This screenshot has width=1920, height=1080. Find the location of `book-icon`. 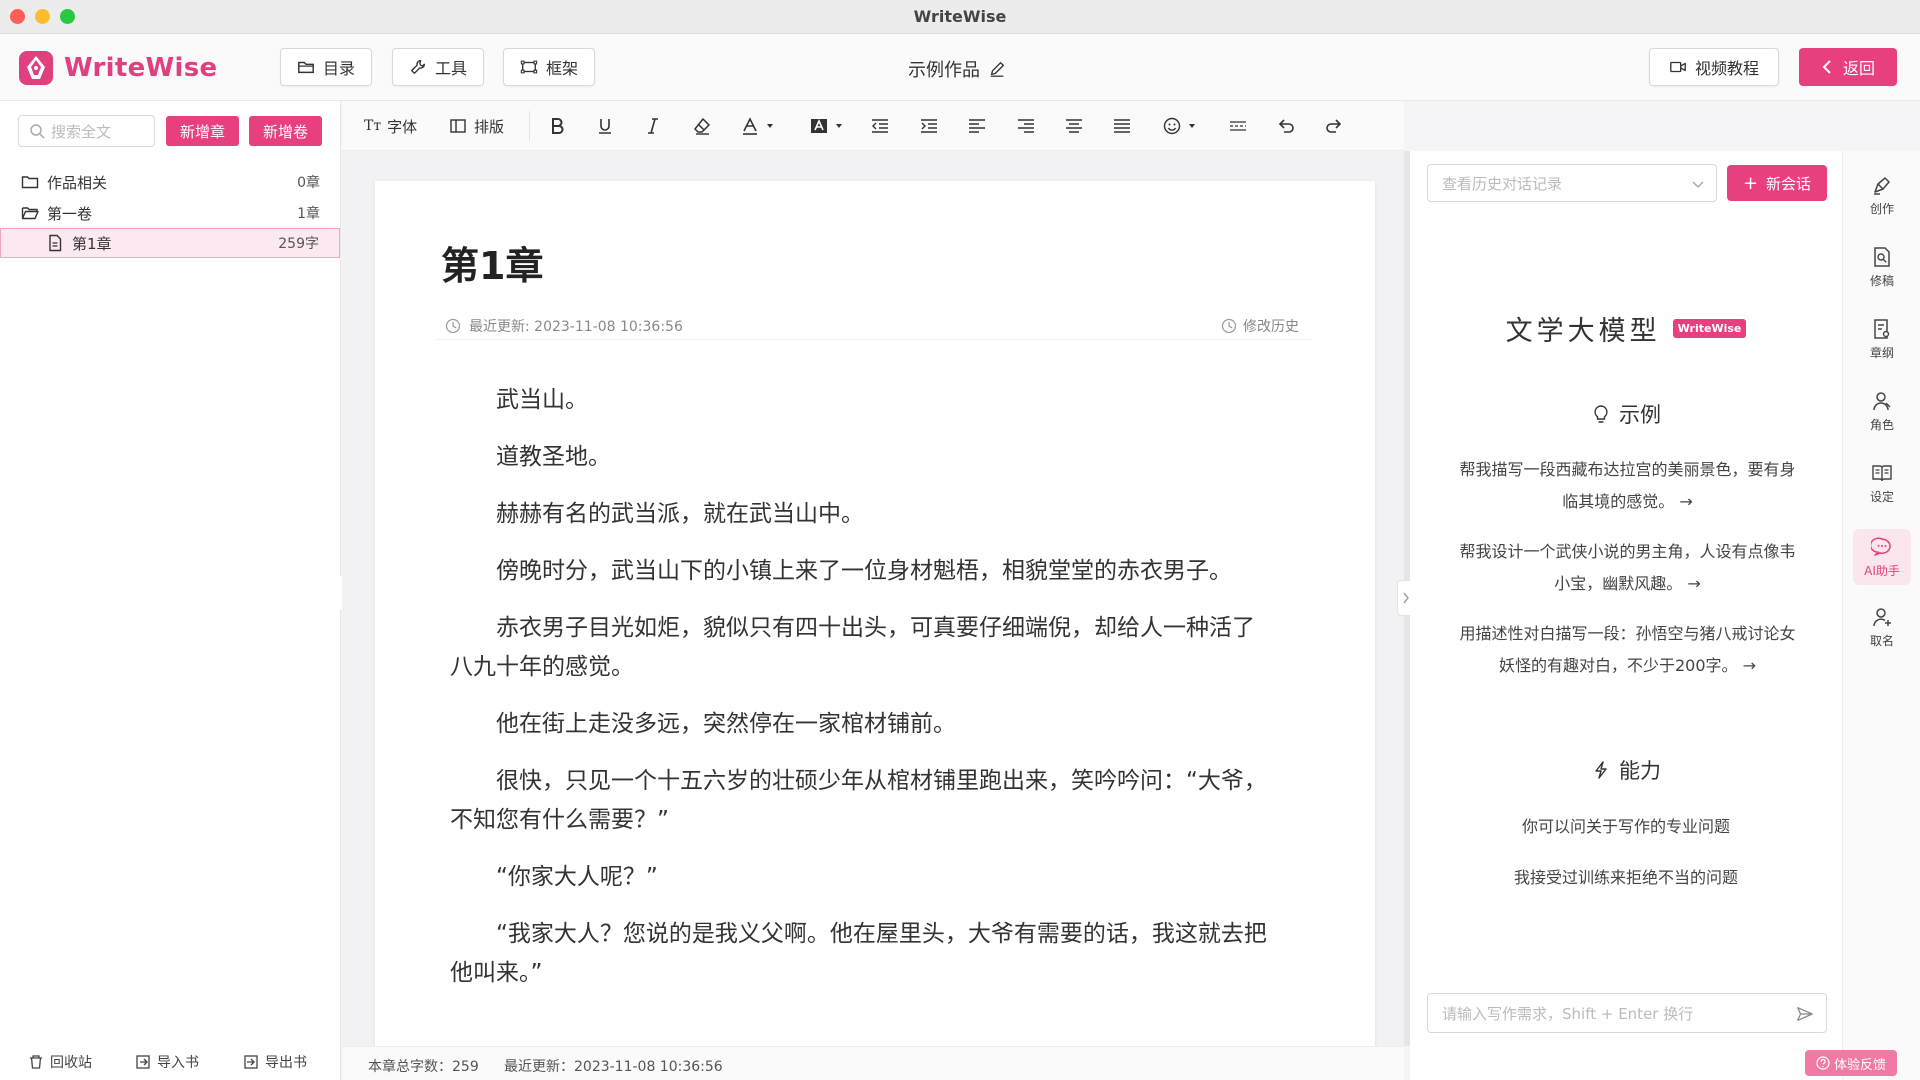

book-icon is located at coordinates (1882, 472).